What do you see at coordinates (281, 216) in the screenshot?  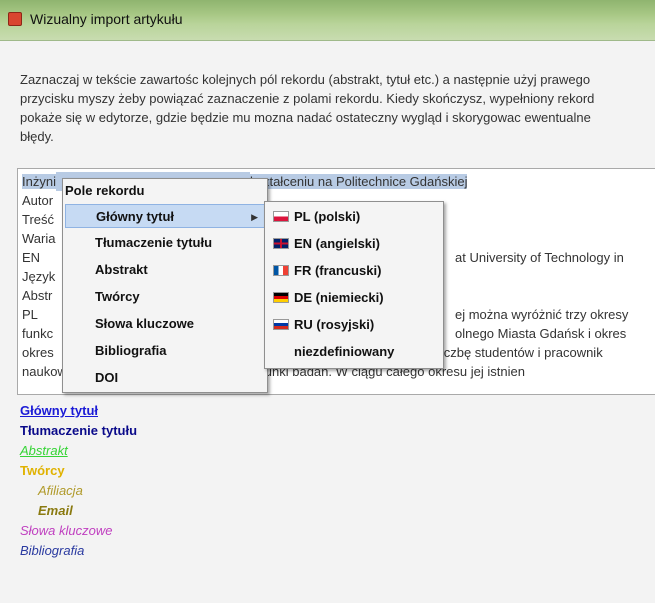 I see `pl-flag-icon` at bounding box center [281, 216].